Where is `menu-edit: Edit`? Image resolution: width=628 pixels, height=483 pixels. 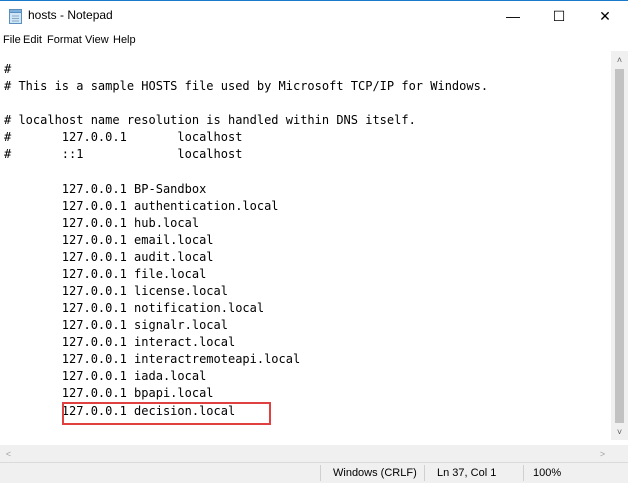
menu-edit: Edit is located at coordinates (32, 40).